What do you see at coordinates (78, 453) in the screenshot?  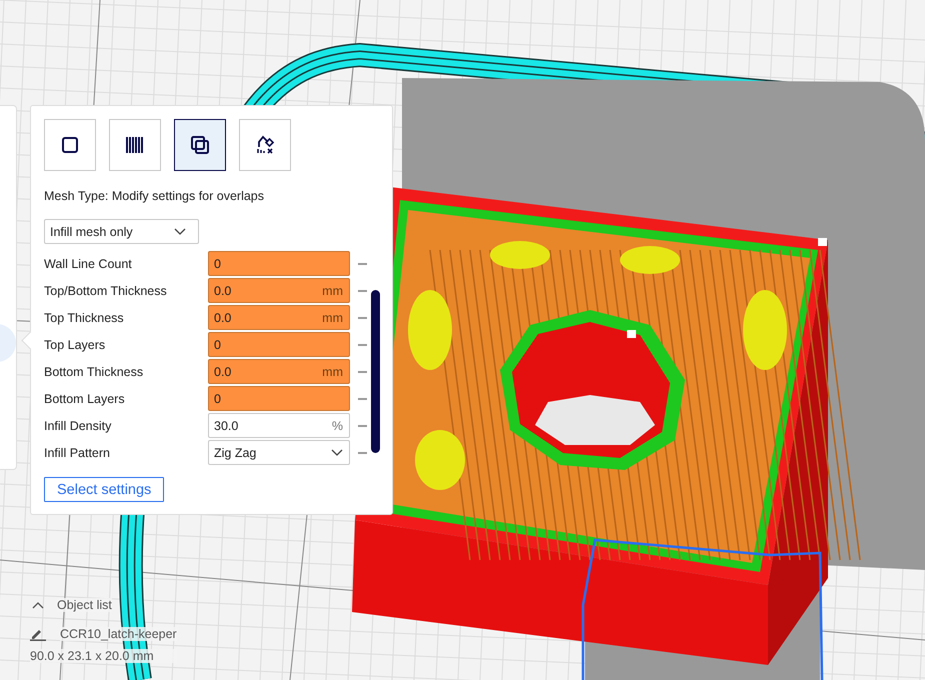 I see `setting-label: Infill Pattern` at bounding box center [78, 453].